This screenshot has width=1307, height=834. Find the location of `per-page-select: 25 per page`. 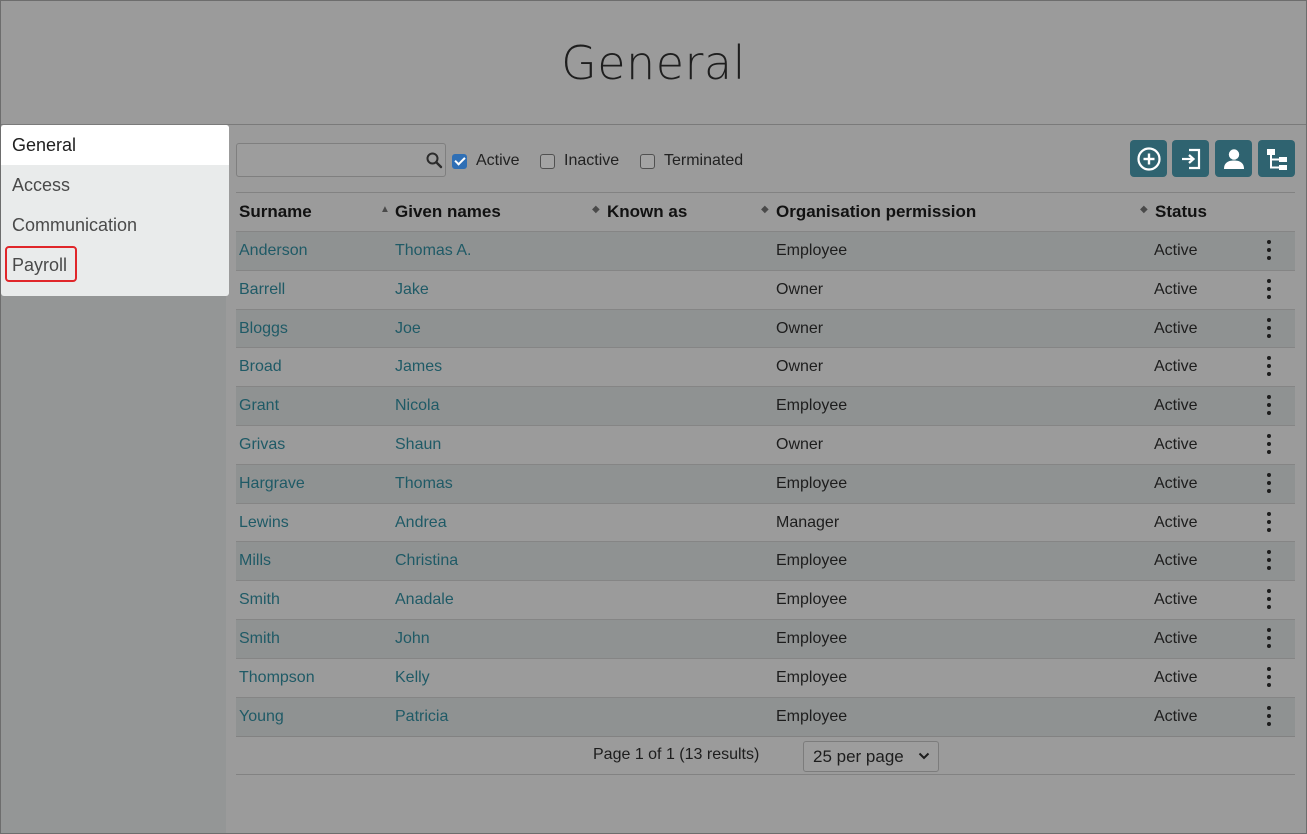

per-page-select: 25 per page is located at coordinates (871, 756).